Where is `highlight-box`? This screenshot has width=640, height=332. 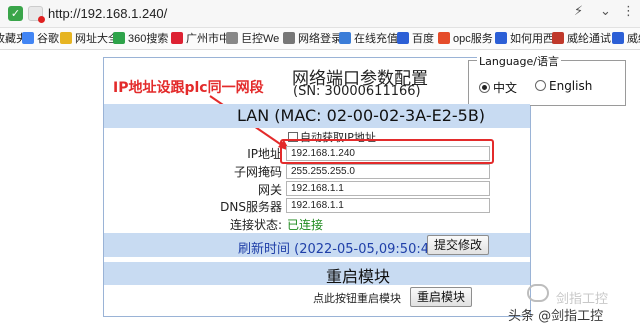
highlight-box is located at coordinates (387, 151).